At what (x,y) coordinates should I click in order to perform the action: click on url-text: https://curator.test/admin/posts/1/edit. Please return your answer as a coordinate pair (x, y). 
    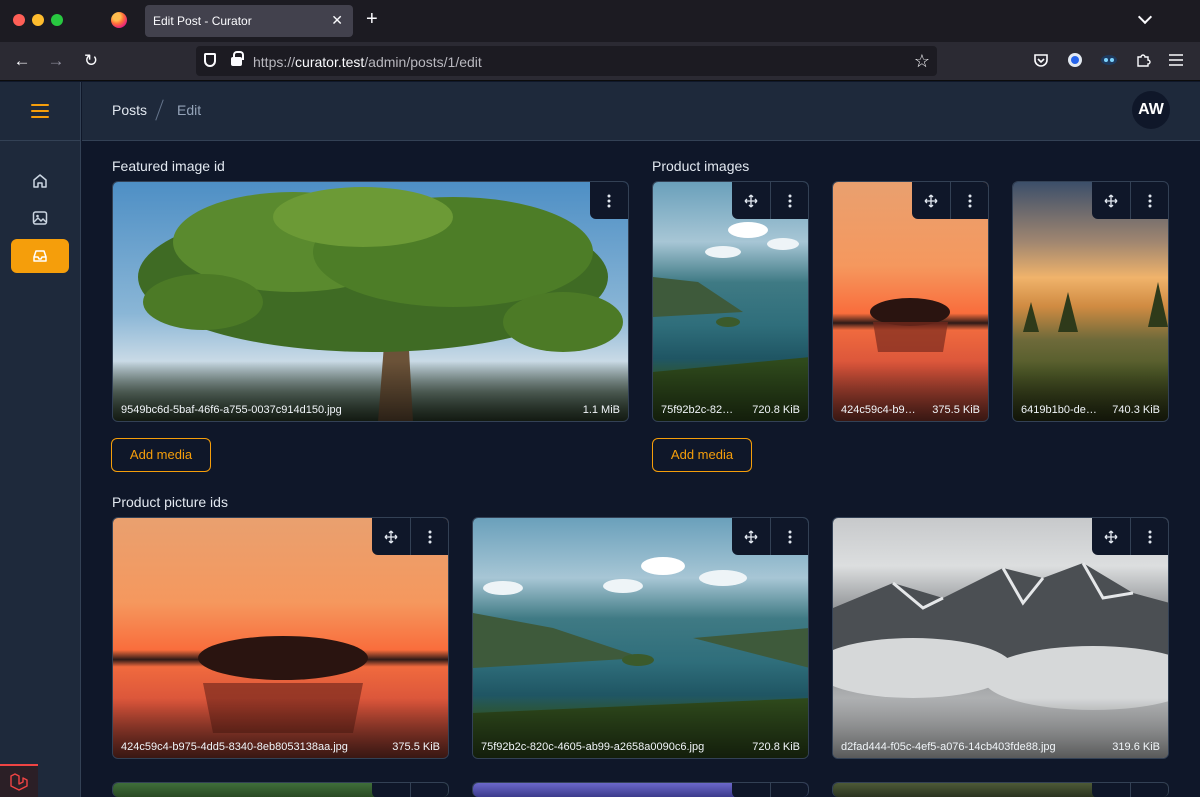
    Looking at the image, I should click on (367, 62).